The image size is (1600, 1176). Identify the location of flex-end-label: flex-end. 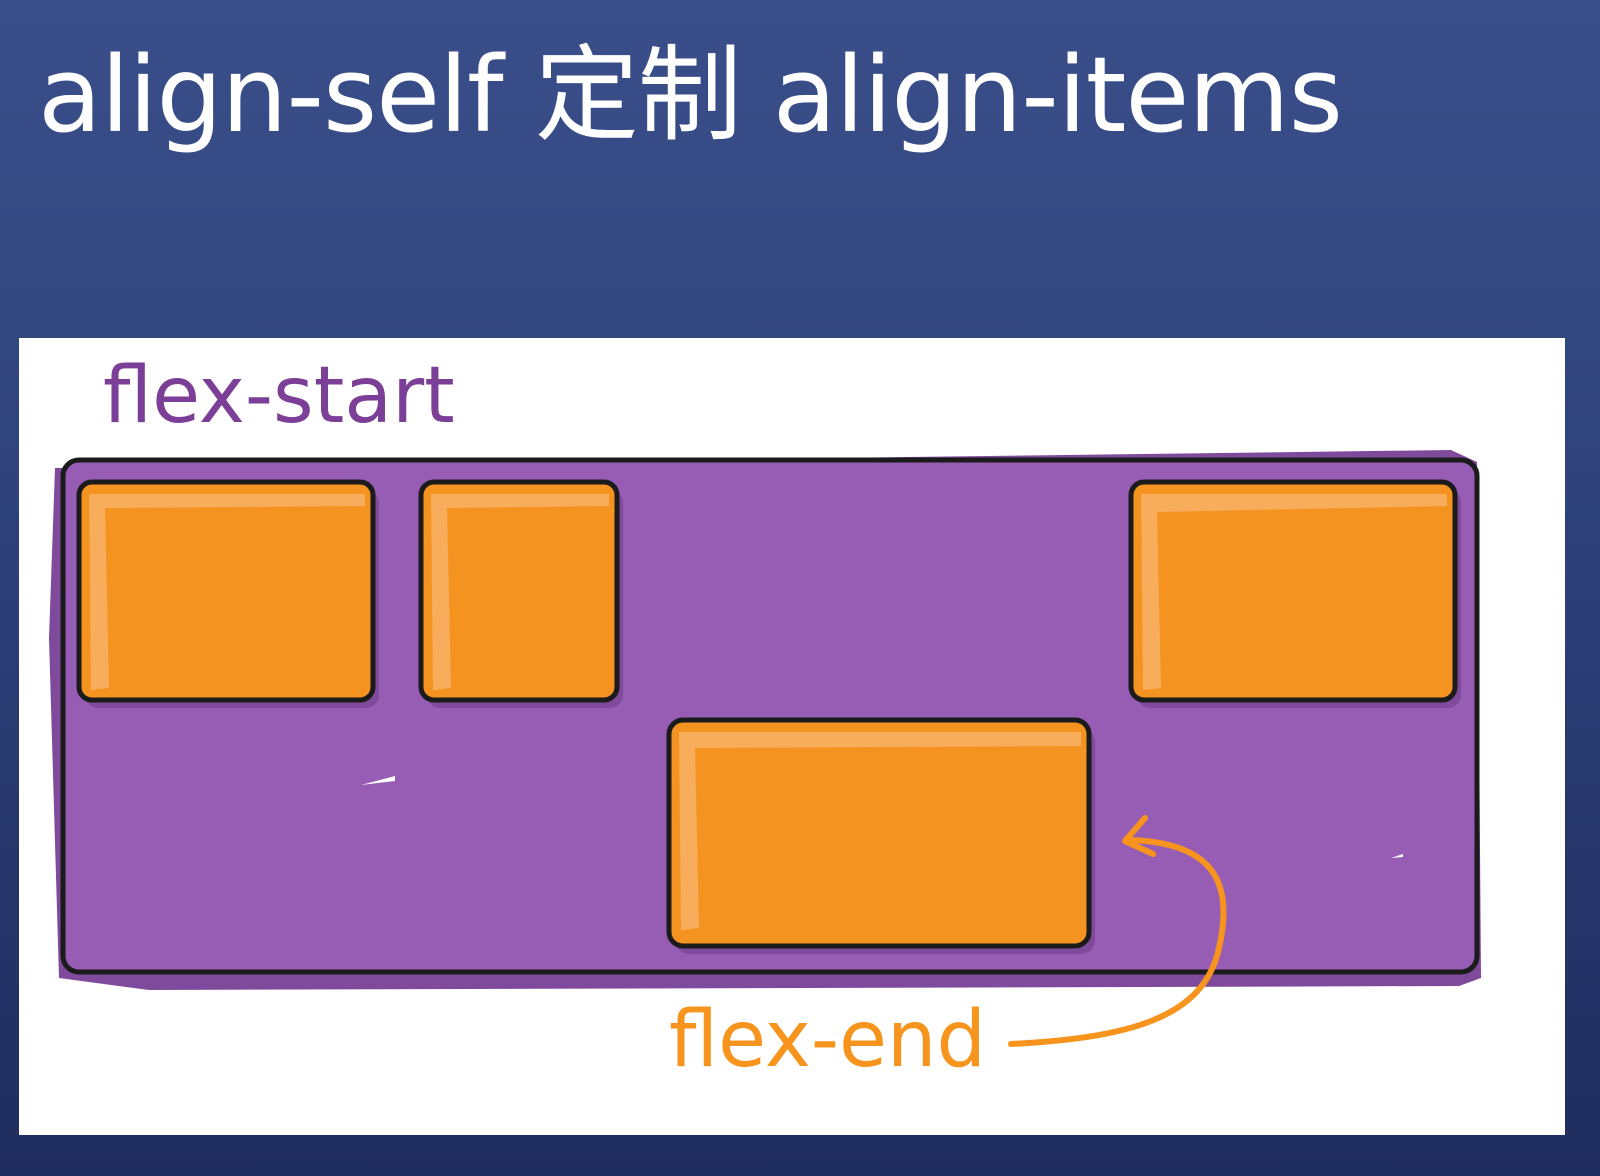
(827, 1040).